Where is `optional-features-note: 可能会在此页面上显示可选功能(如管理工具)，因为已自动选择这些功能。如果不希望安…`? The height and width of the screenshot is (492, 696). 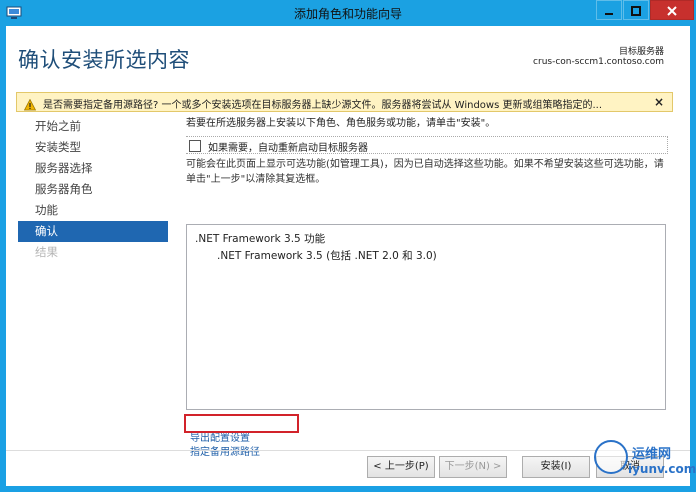
optional-features-note: 可能会在此页面上显示可选功能(如管理工具)，因为已自动选择这些功能。如果不希望安… is located at coordinates (425, 172).